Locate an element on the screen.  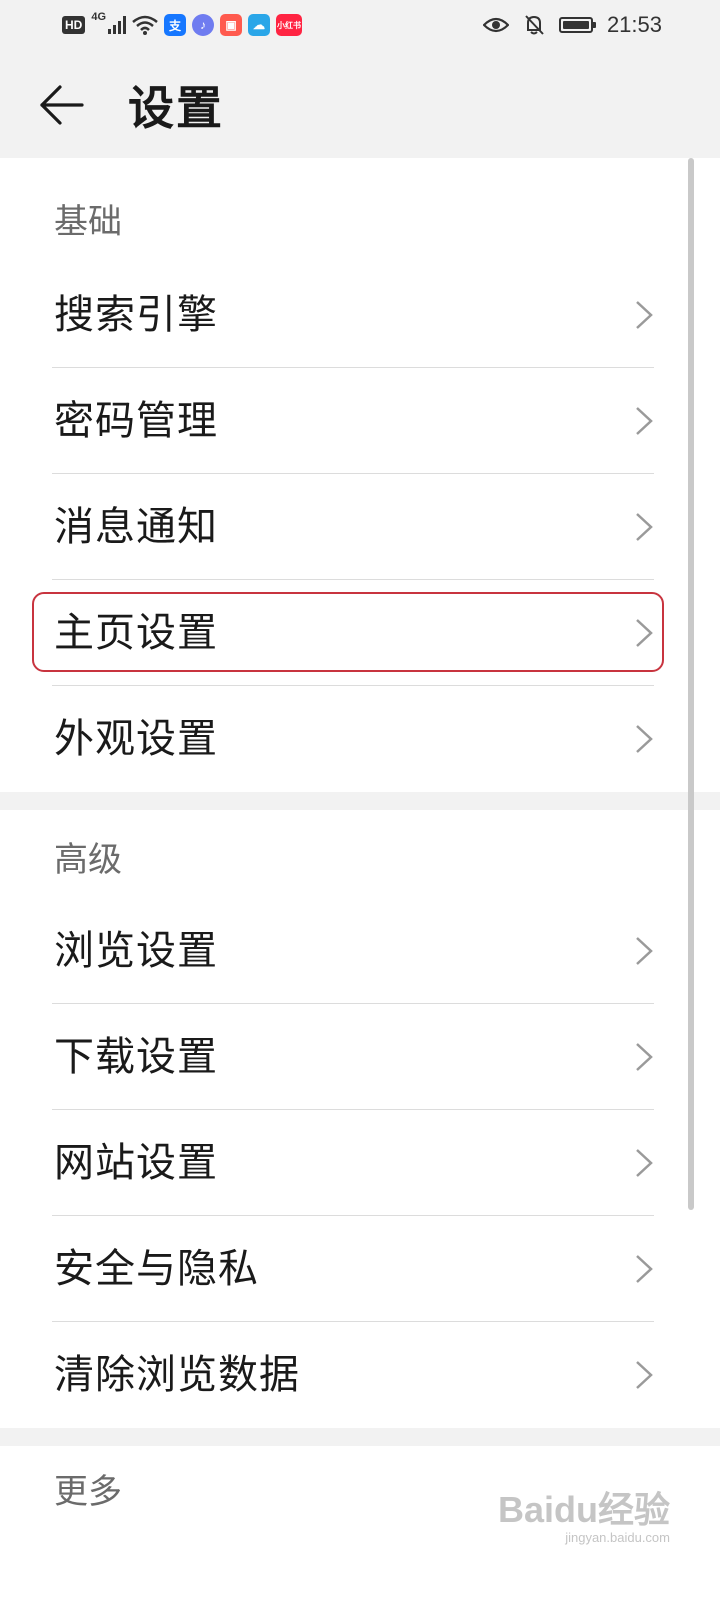
bell-off-icon is located at coordinates (534, 25).